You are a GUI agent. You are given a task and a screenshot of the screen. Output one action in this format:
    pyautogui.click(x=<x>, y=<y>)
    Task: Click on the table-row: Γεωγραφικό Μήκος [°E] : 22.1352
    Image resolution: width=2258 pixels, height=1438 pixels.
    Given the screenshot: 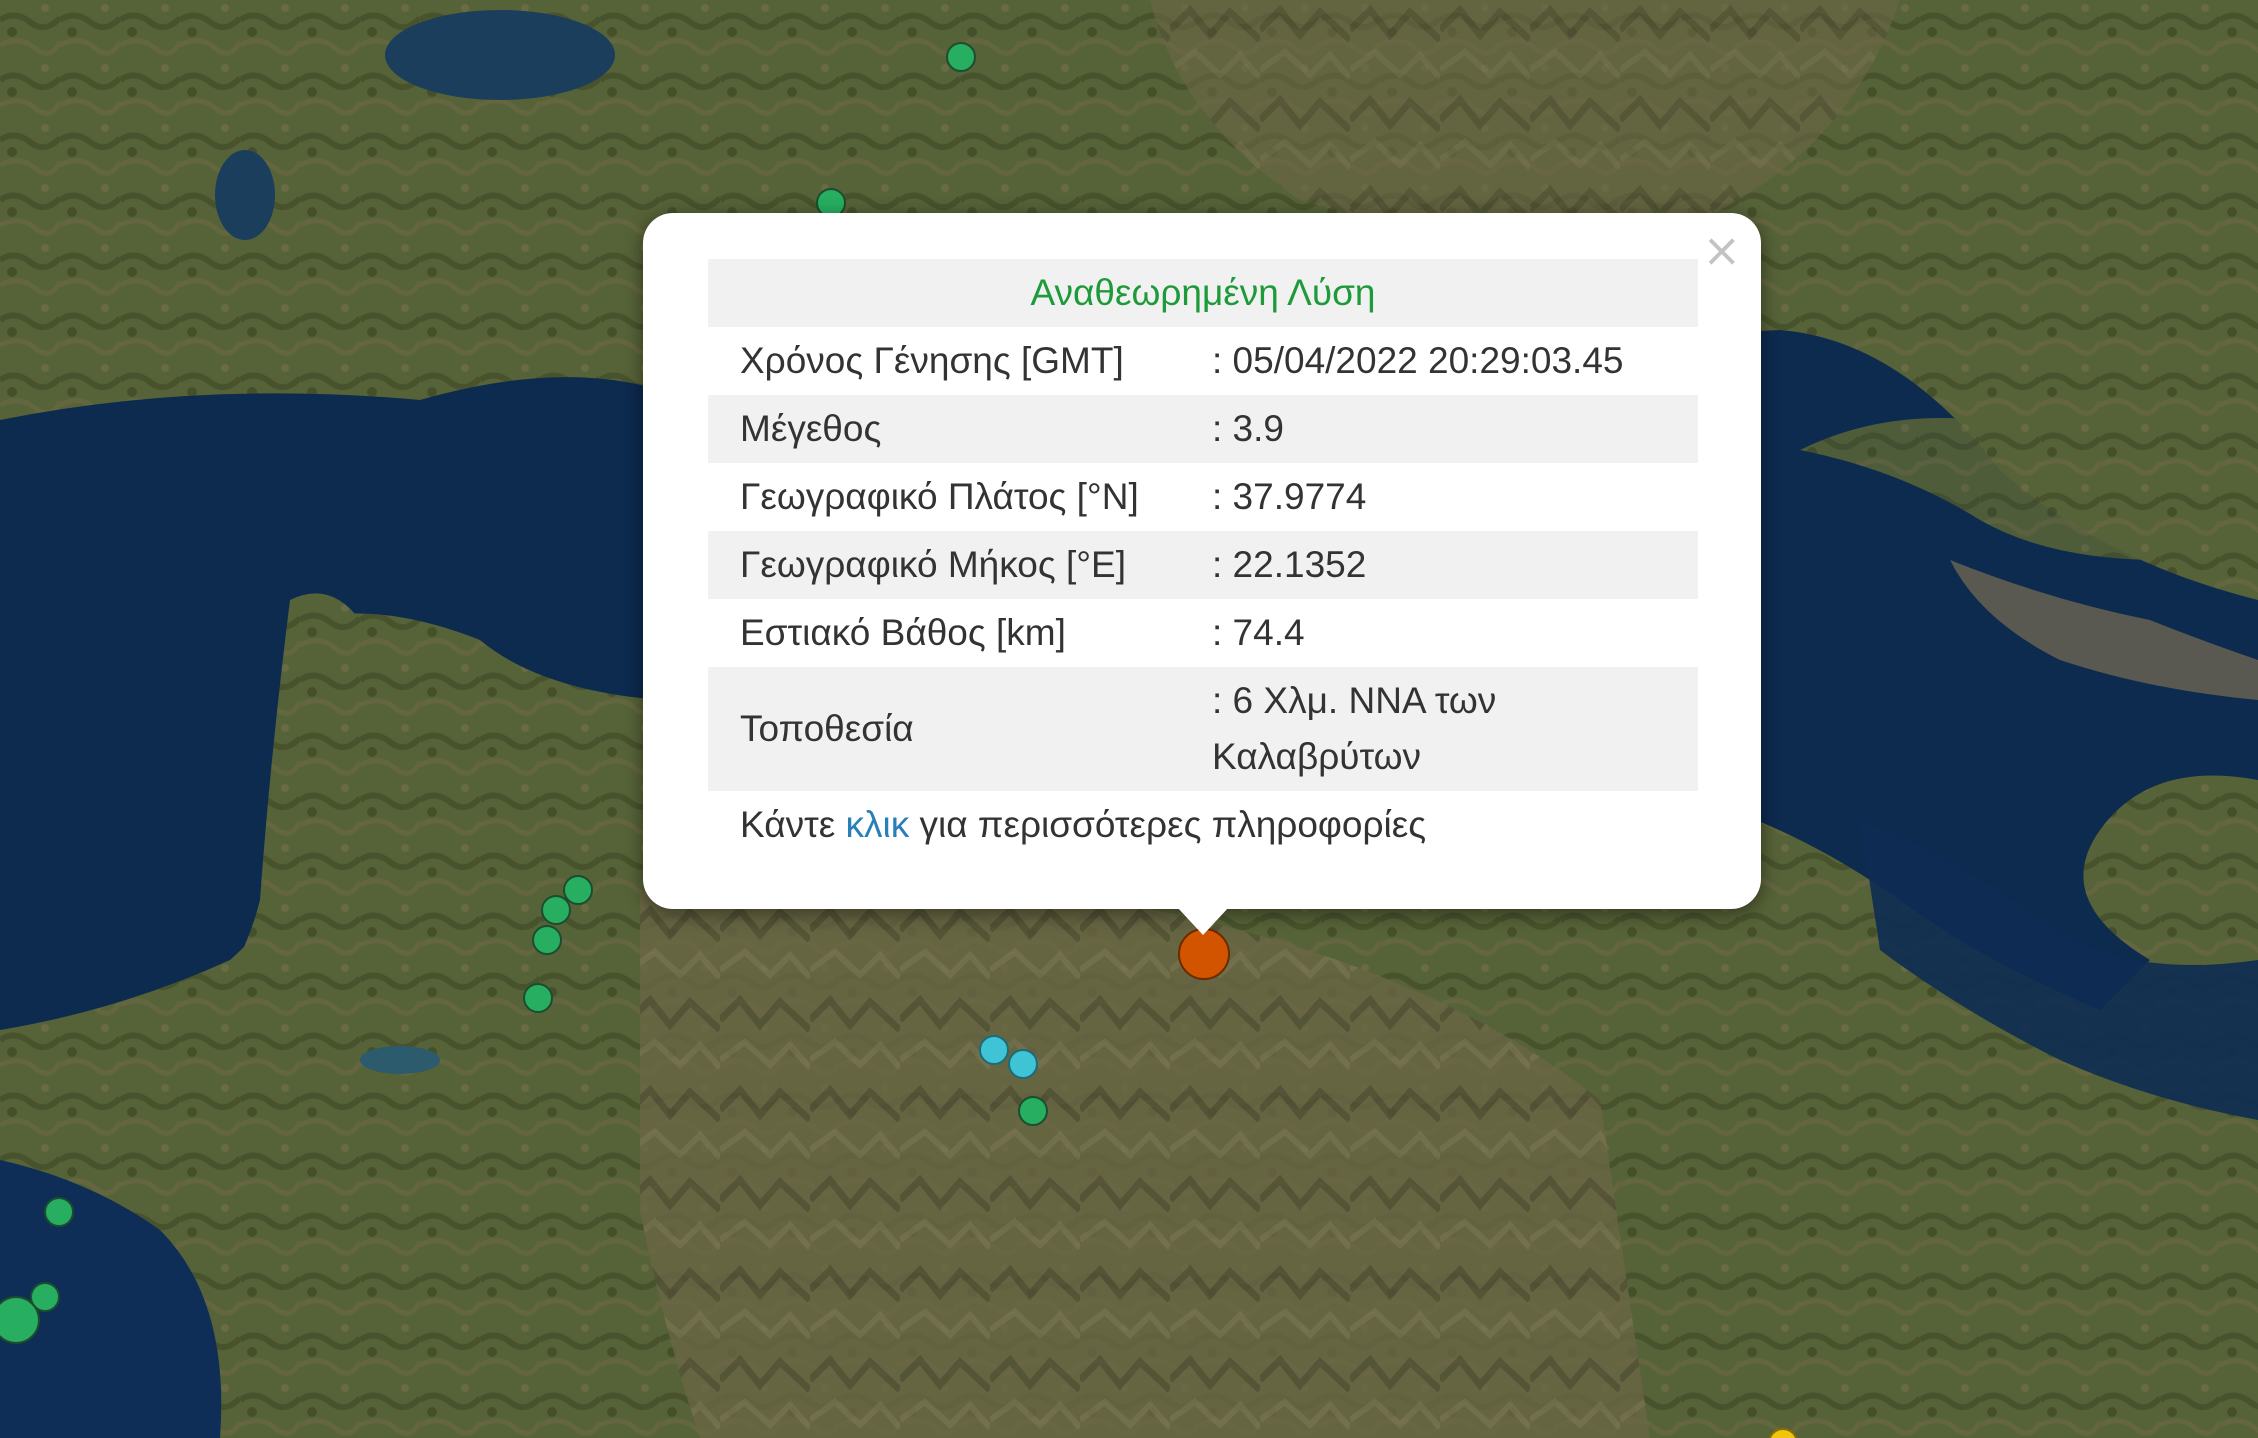 What is the action you would take?
    pyautogui.click(x=1203, y=565)
    